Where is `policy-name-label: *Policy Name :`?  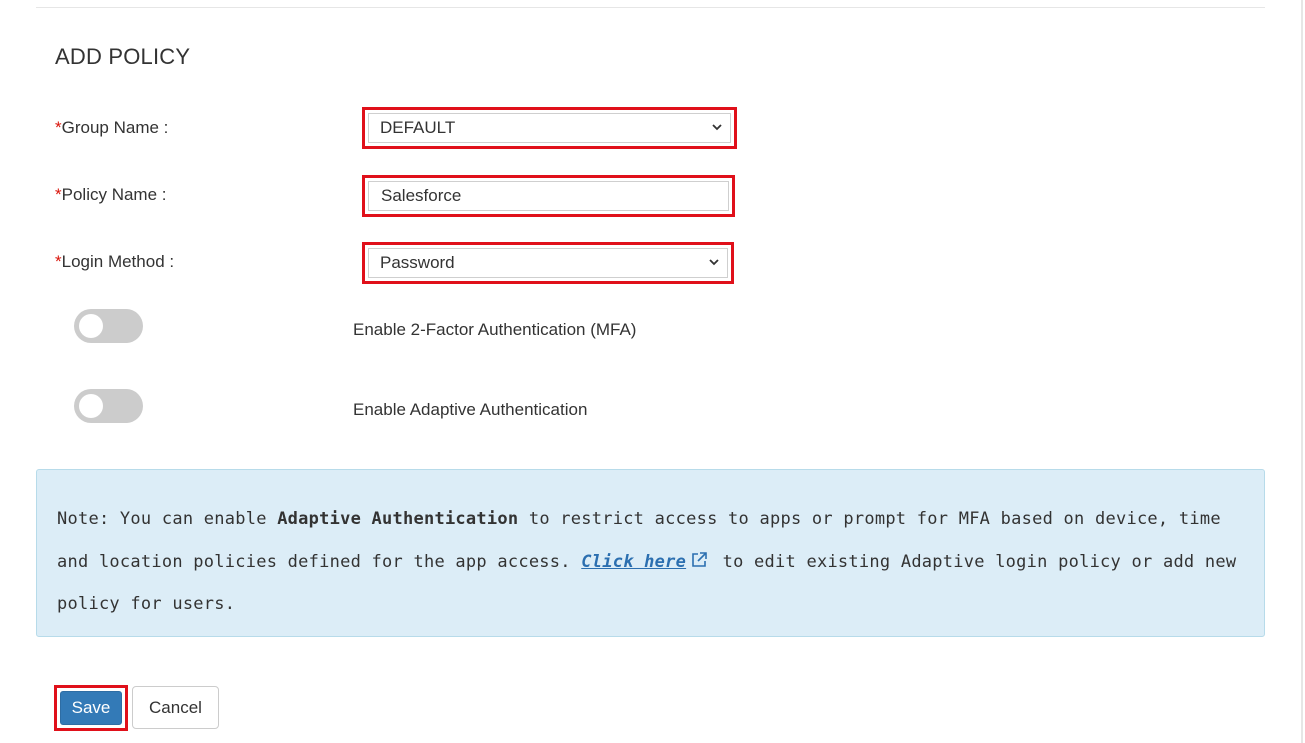
policy-name-label: *Policy Name : is located at coordinates (111, 195).